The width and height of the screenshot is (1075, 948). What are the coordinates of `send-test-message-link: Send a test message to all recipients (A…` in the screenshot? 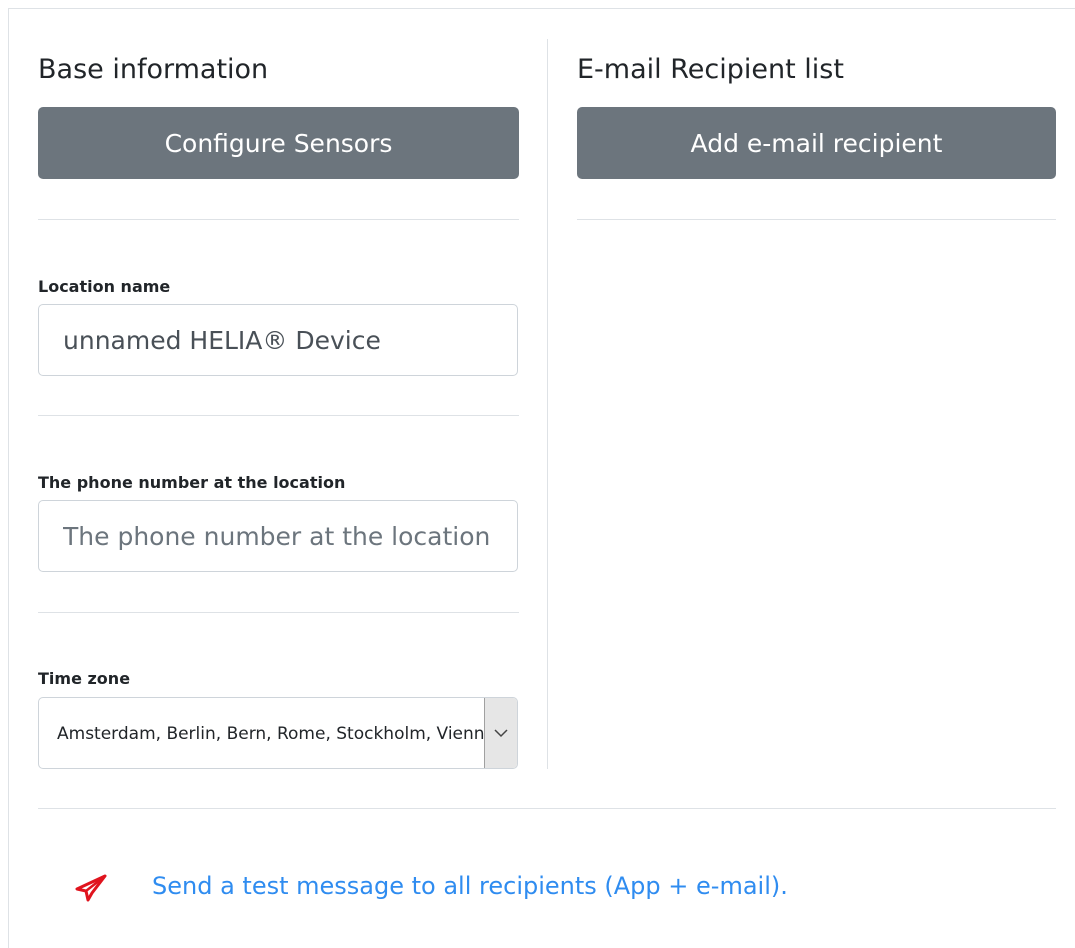 It's located at (470, 886).